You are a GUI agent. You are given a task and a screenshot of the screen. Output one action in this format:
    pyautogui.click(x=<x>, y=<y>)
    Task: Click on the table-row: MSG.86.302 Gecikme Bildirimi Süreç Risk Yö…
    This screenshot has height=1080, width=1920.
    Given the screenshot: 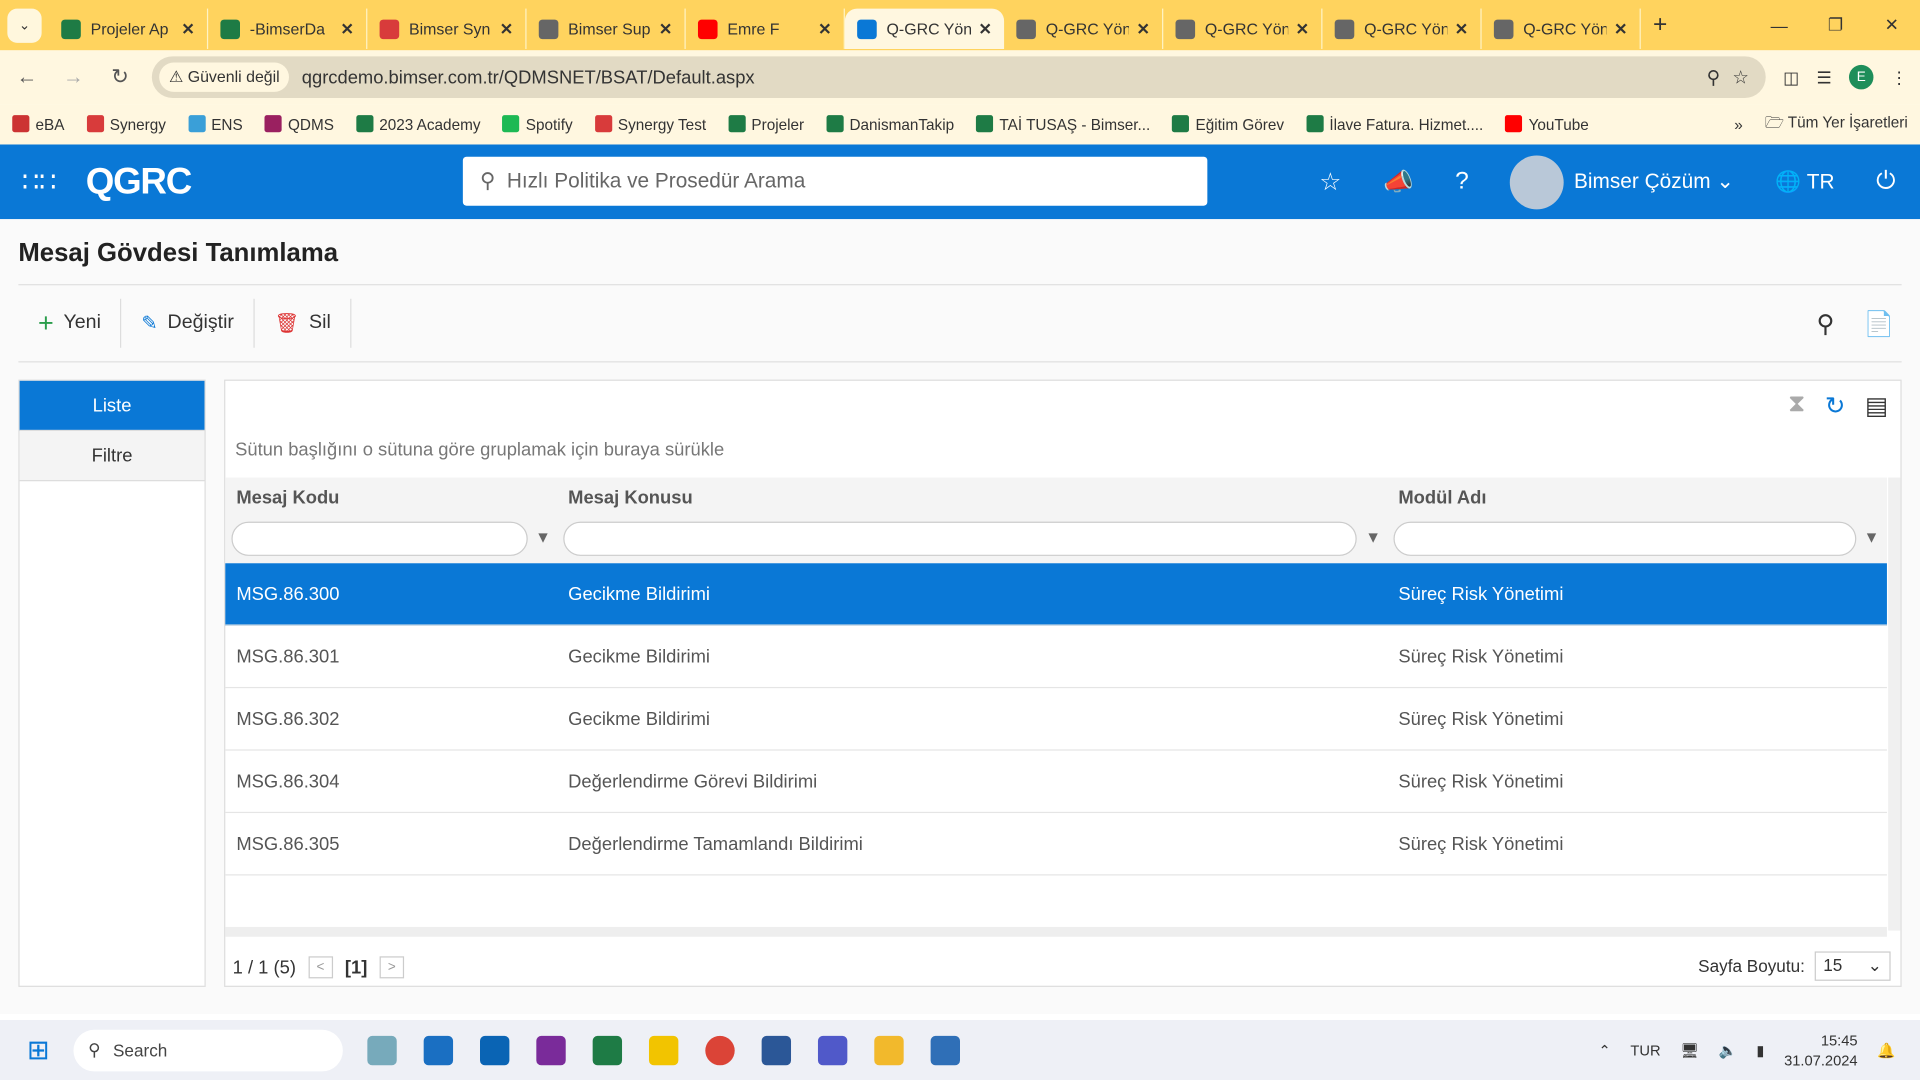 What is the action you would take?
    pyautogui.click(x=1056, y=719)
    